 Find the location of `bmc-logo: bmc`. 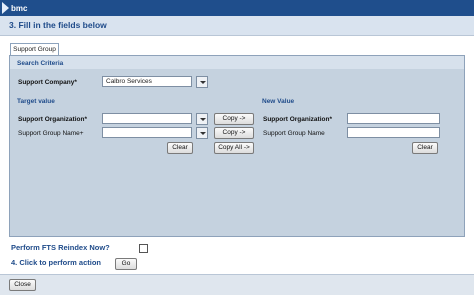

bmc-logo: bmc is located at coordinates (14, 8).